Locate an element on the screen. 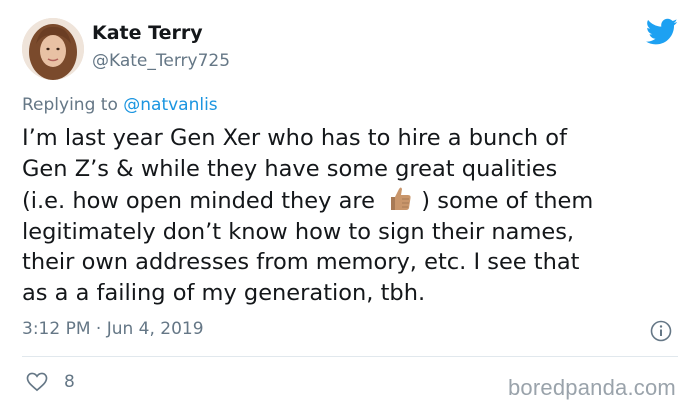 This screenshot has height=410, width=700. user-handle: @Kate_Terry725 is located at coordinates (161, 61).